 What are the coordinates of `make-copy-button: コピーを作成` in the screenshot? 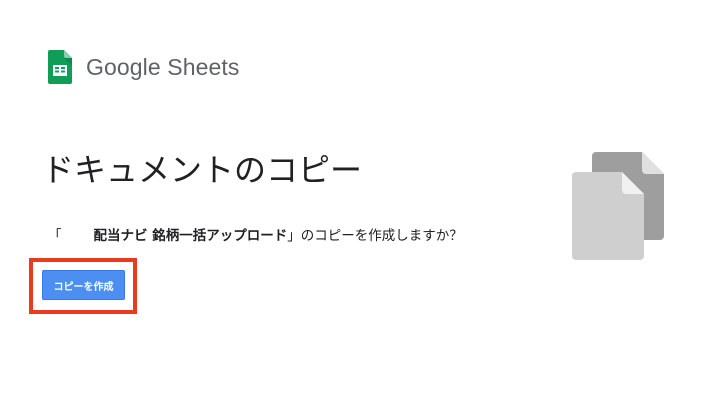 It's located at (83, 285).